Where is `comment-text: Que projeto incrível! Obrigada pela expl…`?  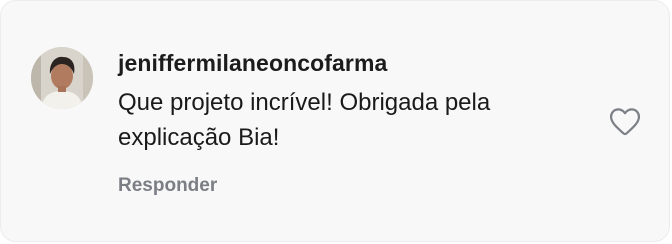 comment-text: Que projeto incrível! Obrigada pela expl… is located at coordinates (304, 120).